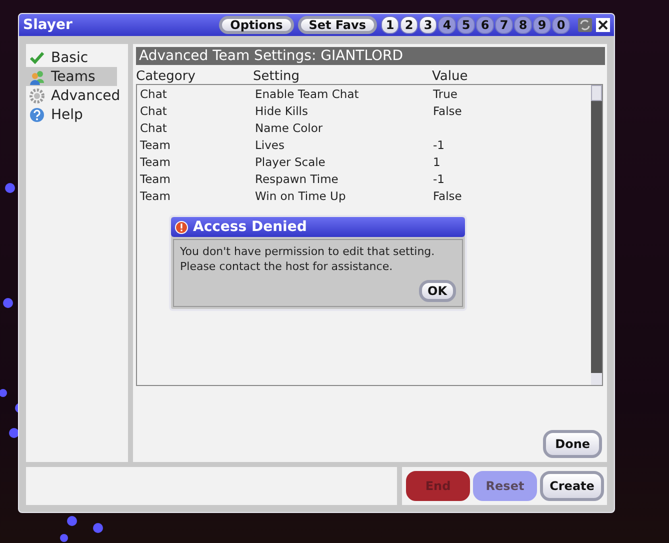  Describe the element at coordinates (542, 25) in the screenshot. I see `favorite-button: 9` at that location.